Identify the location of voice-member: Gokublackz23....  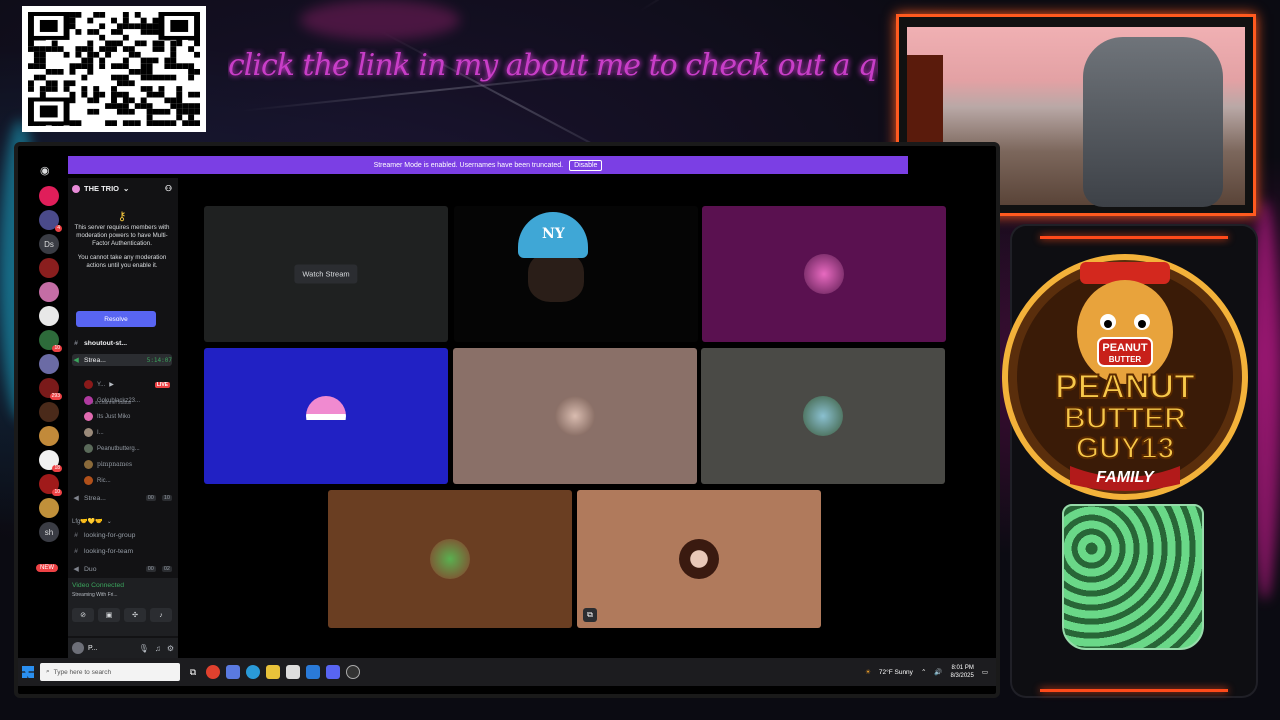
(127, 400).